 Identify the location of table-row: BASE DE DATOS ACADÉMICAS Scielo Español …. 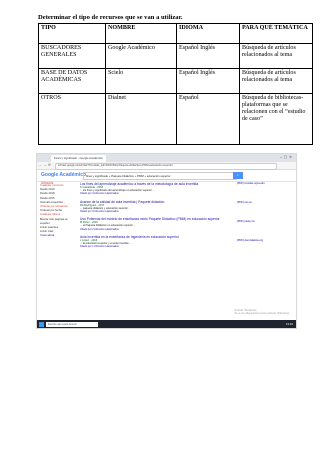
(175, 81).